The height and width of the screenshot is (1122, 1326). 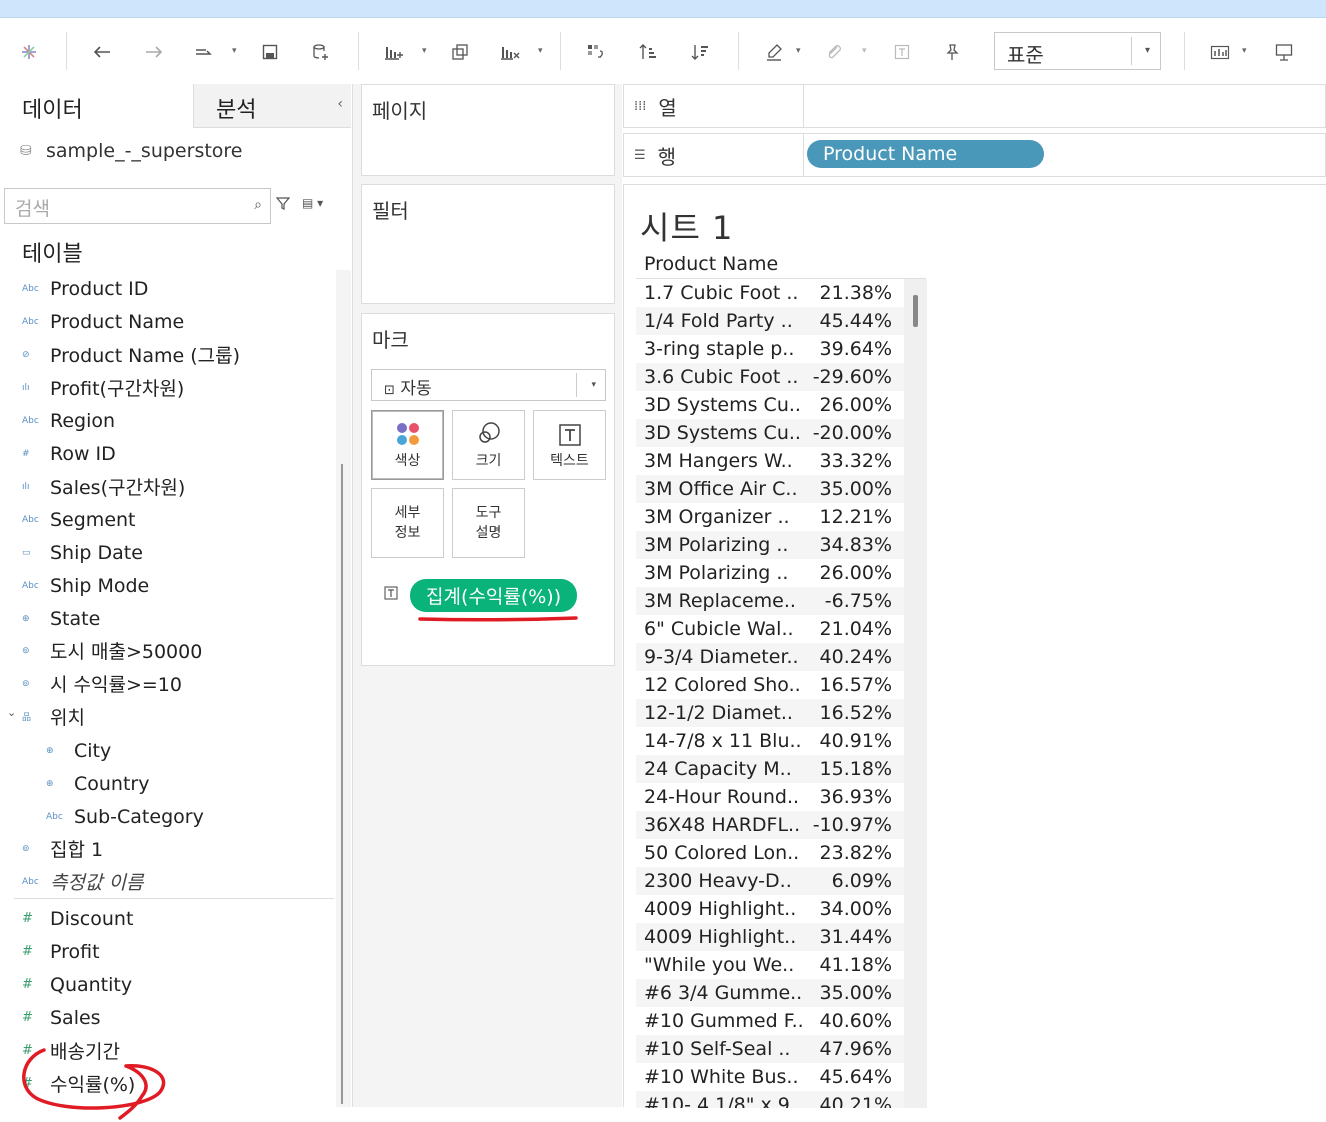 I want to click on expand-icon: ⌄, so click(x=11, y=712).